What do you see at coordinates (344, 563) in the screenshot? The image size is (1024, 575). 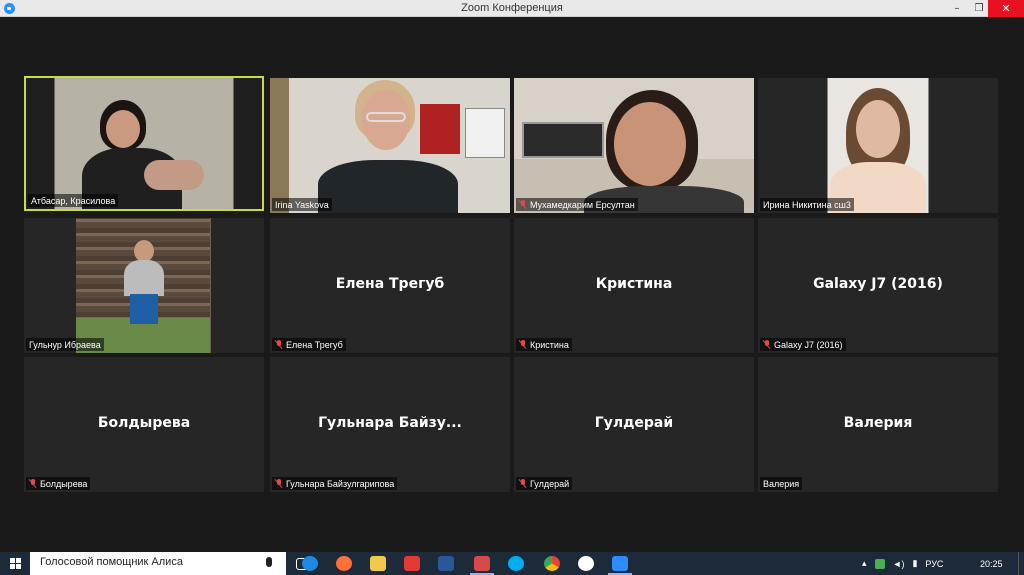 I see `firefox-icon` at bounding box center [344, 563].